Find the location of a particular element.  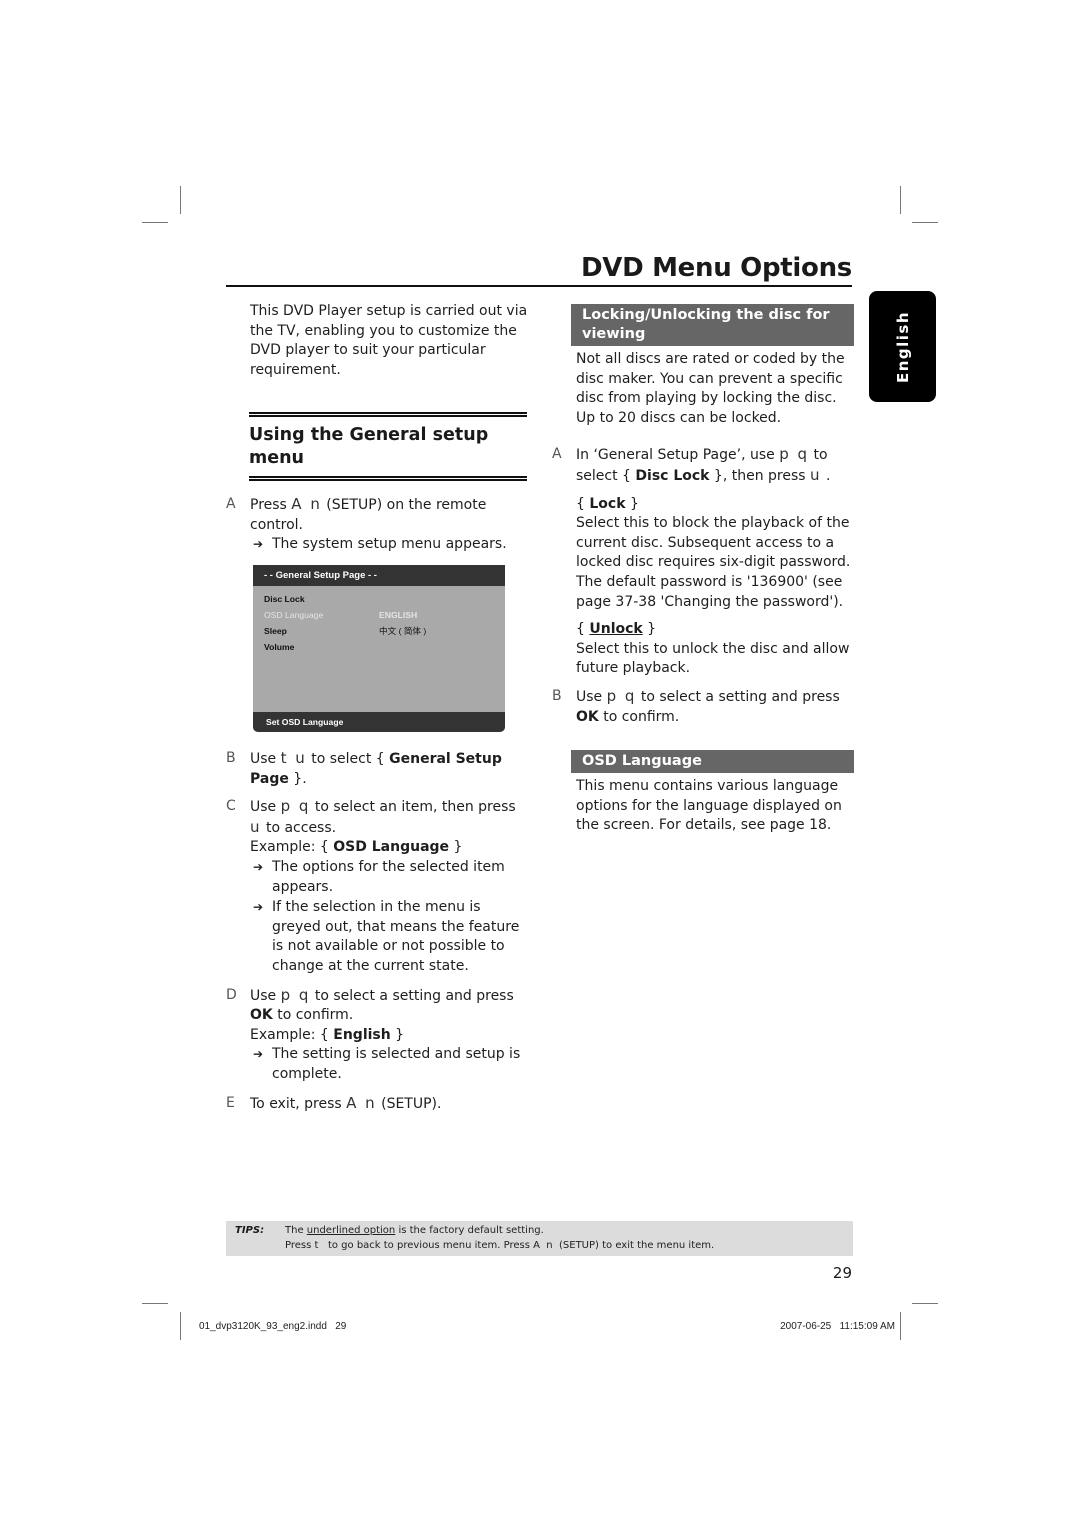

menu-row-volume: Volume is located at coordinates (379, 647).